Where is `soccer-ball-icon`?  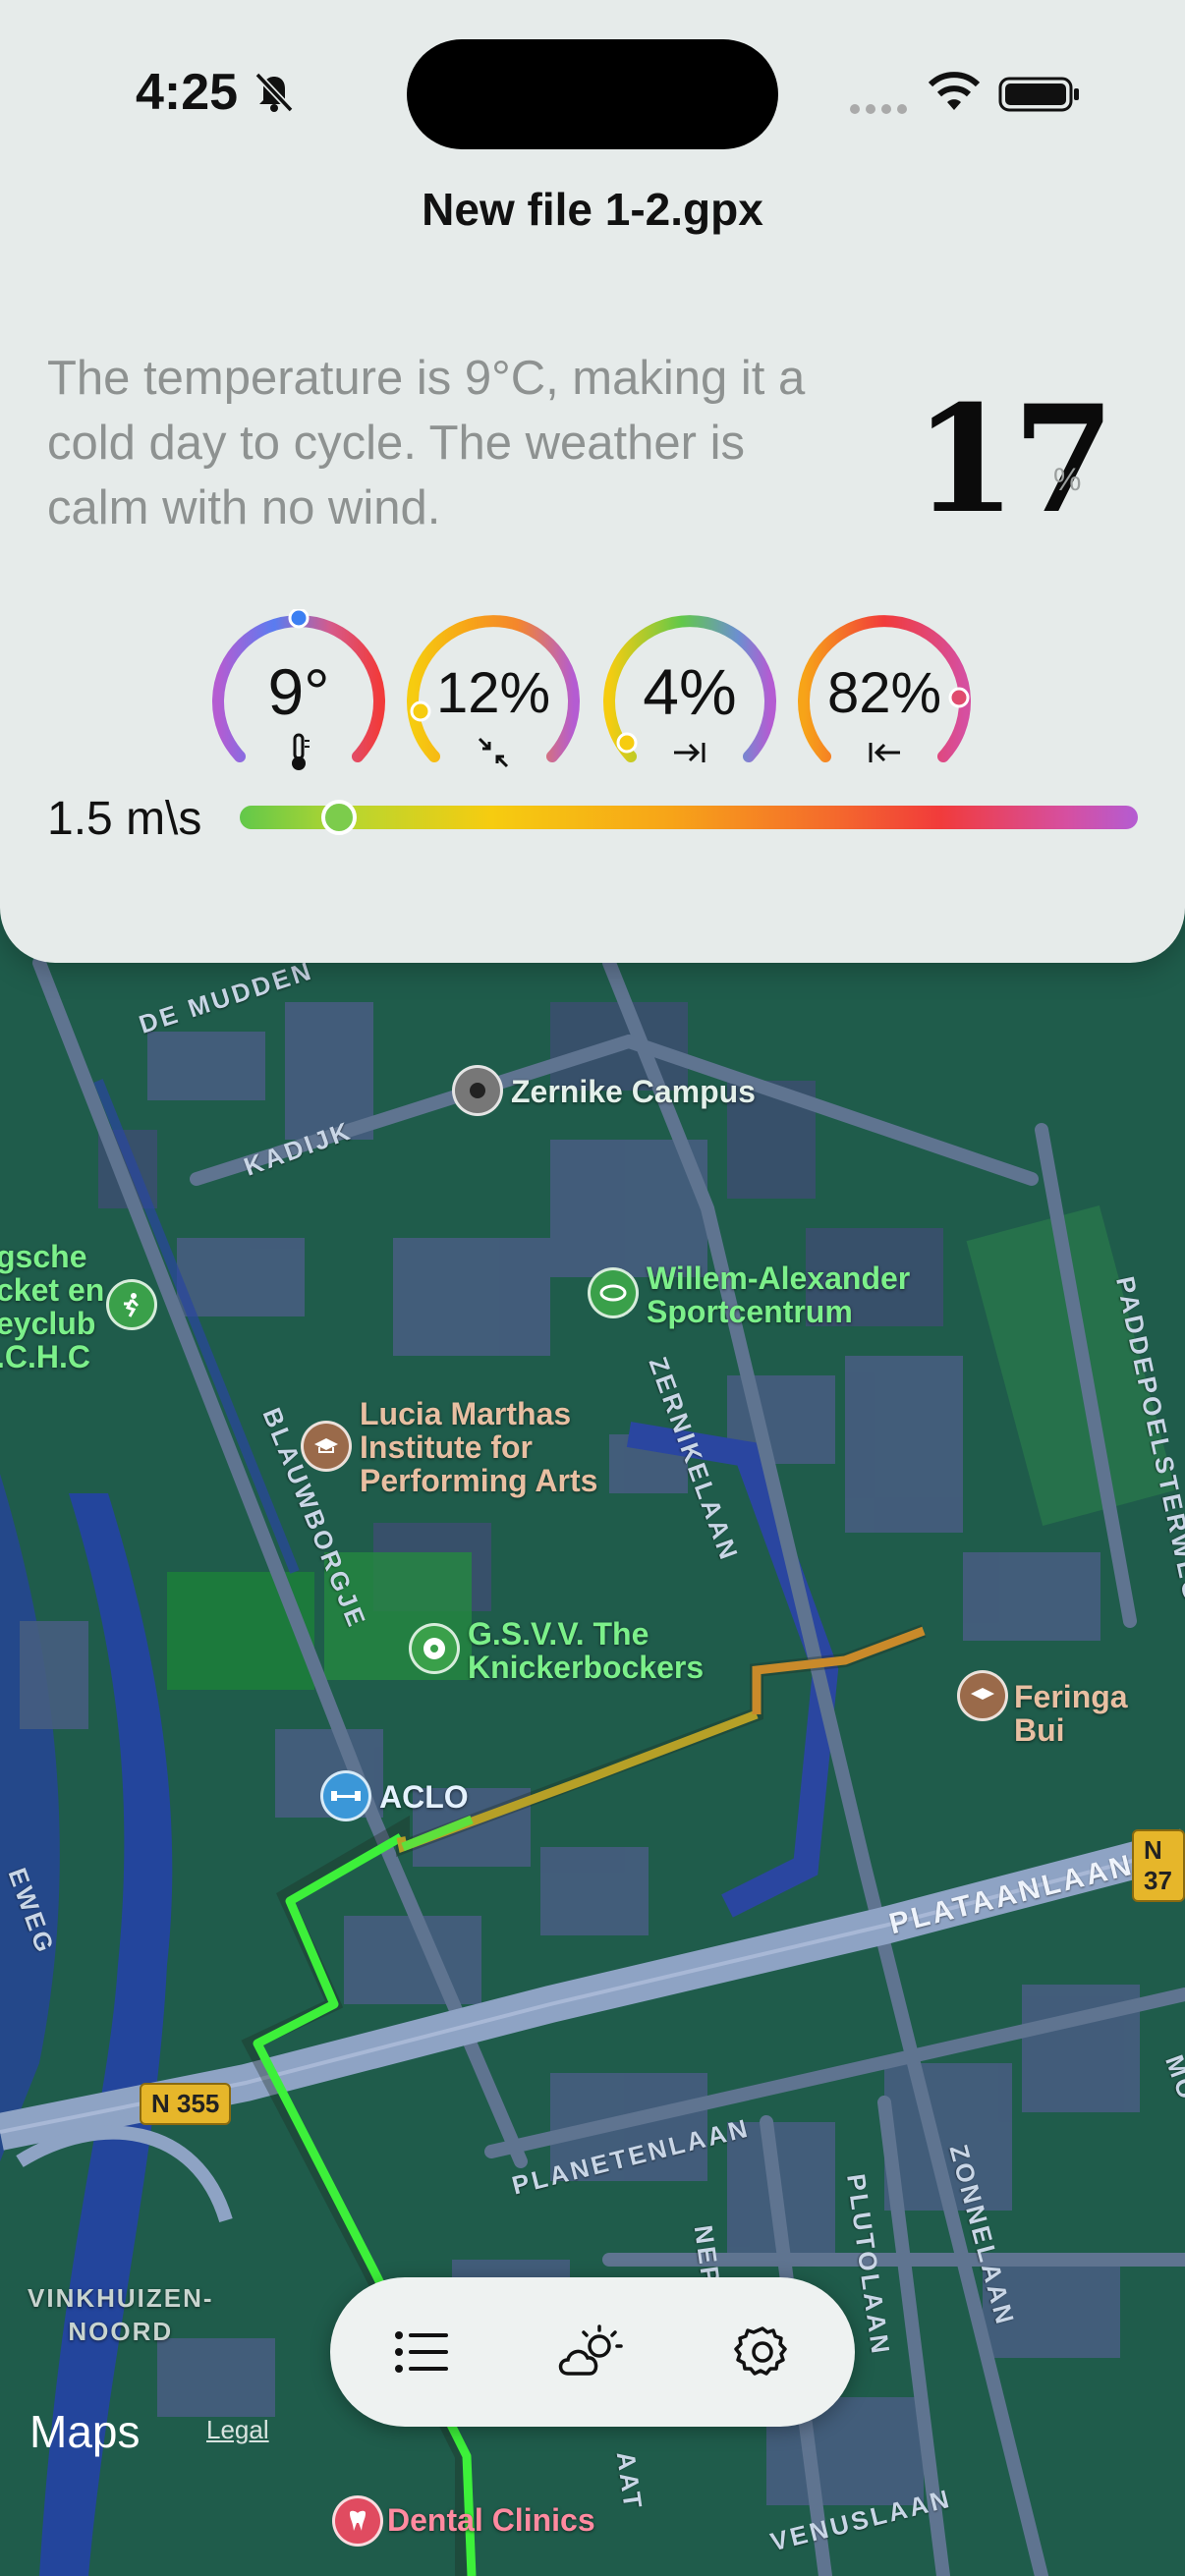
soccer-ball-icon is located at coordinates (435, 1648).